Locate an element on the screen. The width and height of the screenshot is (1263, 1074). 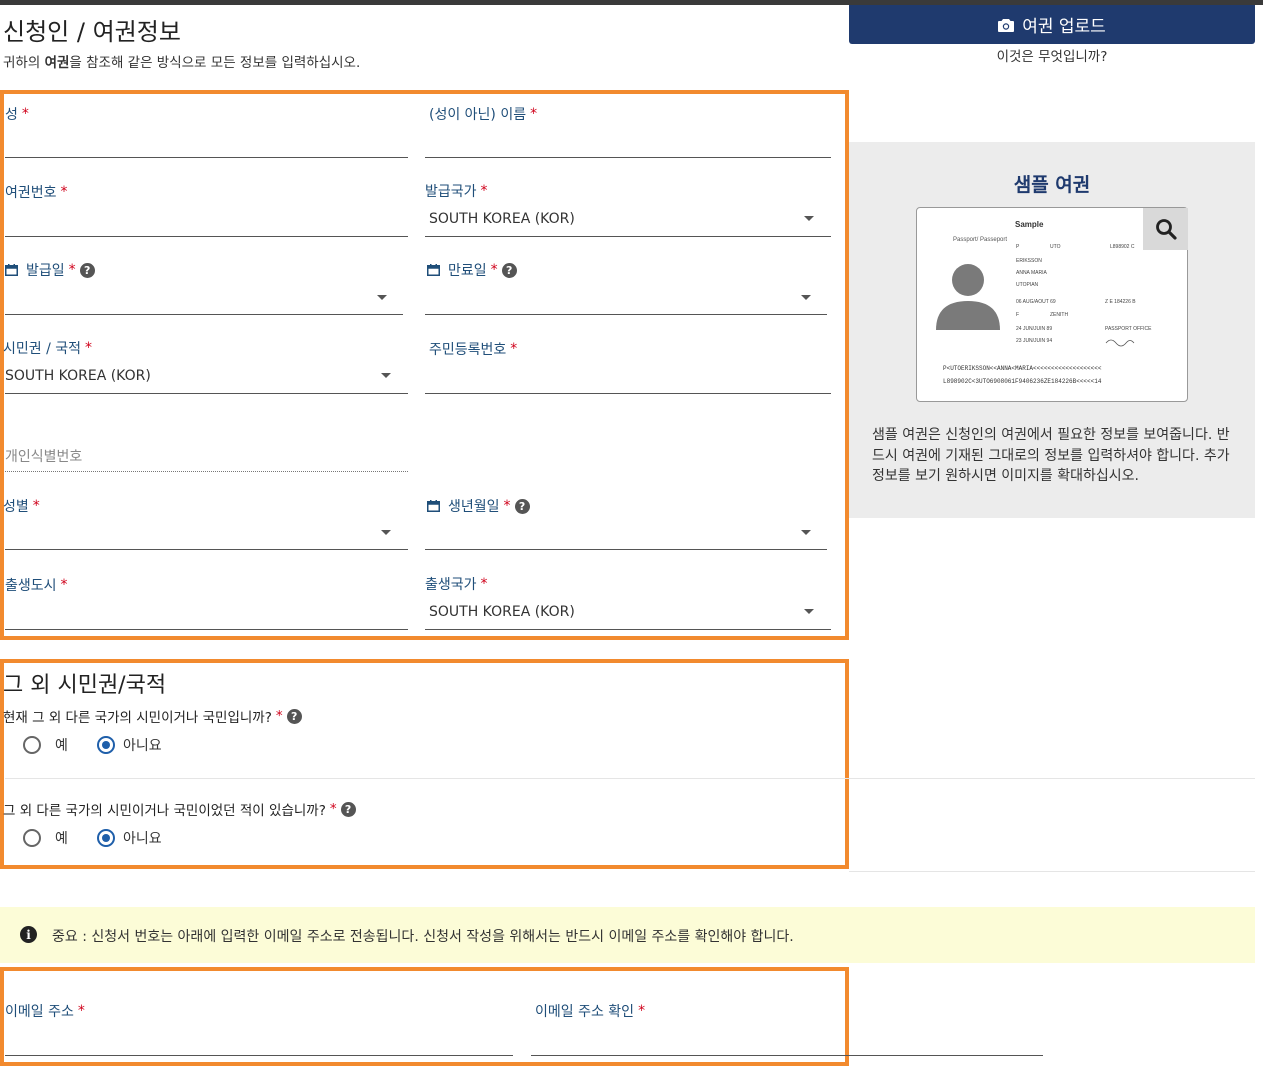
upload-passport-label: 여권 업로드 is located at coordinates (1064, 27).